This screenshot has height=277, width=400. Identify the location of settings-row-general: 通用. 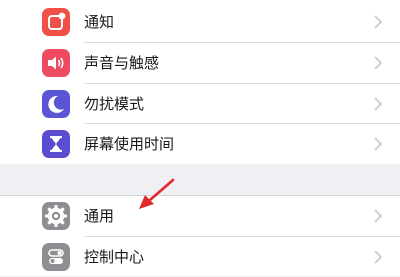
(200, 216).